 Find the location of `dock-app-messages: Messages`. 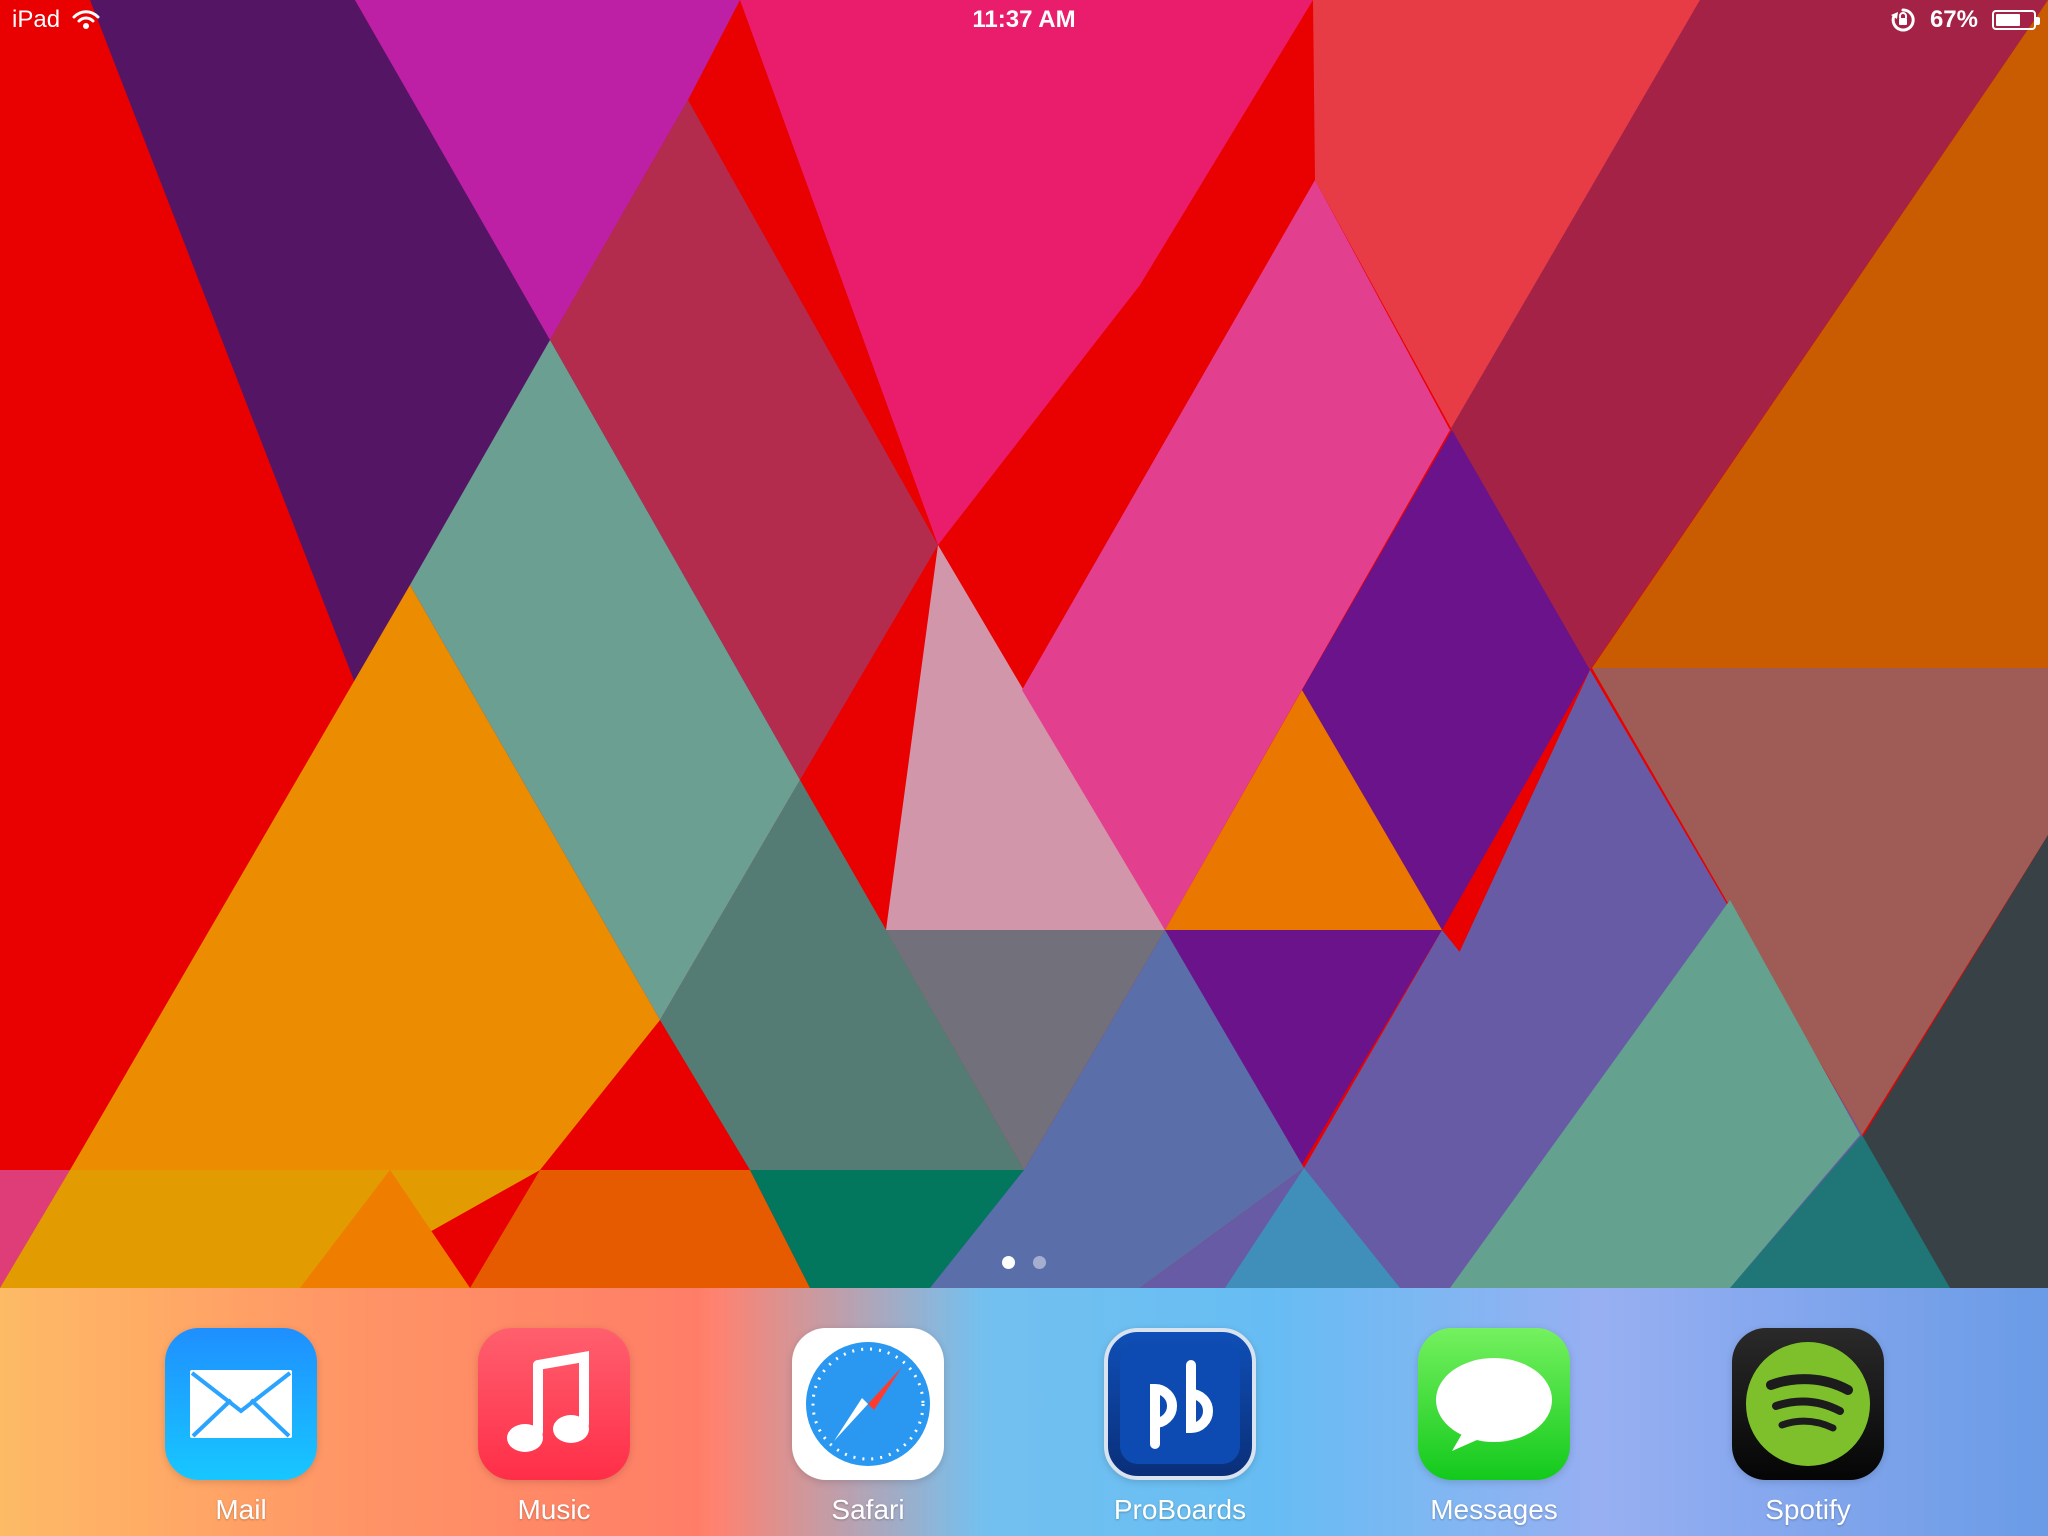

dock-app-messages: Messages is located at coordinates (1494, 1427).